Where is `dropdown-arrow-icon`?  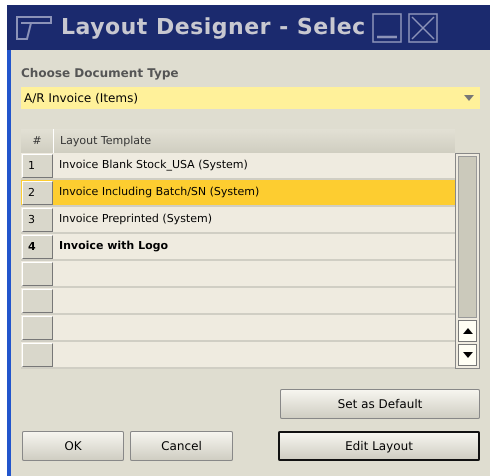
dropdown-arrow-icon is located at coordinates (469, 98).